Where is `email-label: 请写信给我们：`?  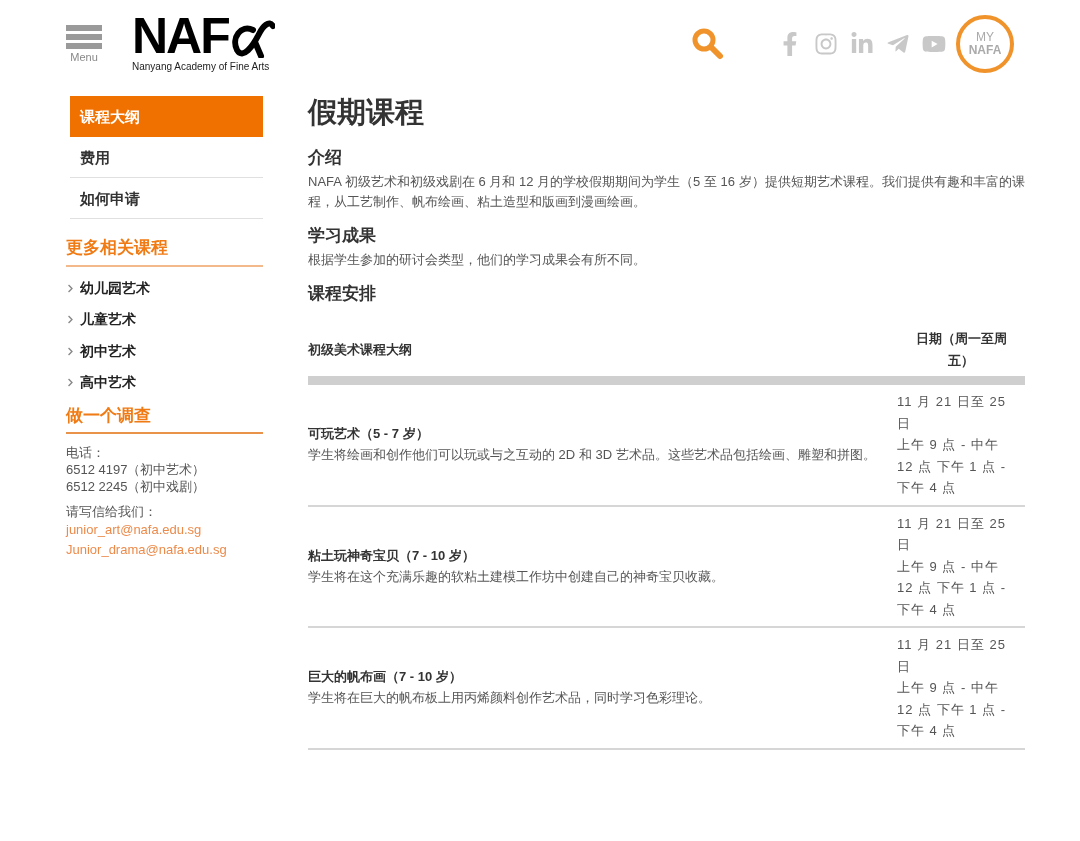 email-label: 请写信给我们： is located at coordinates (112, 511).